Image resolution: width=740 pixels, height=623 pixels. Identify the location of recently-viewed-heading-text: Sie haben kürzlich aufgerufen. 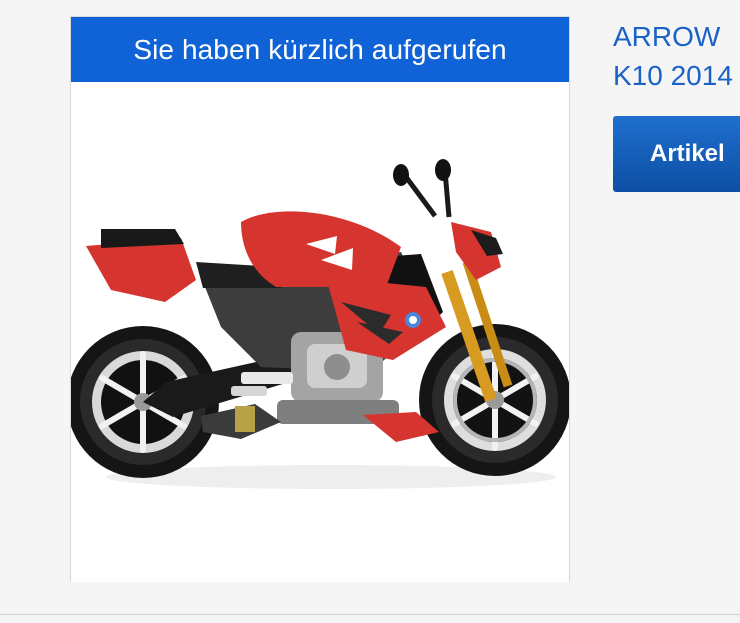
(320, 49).